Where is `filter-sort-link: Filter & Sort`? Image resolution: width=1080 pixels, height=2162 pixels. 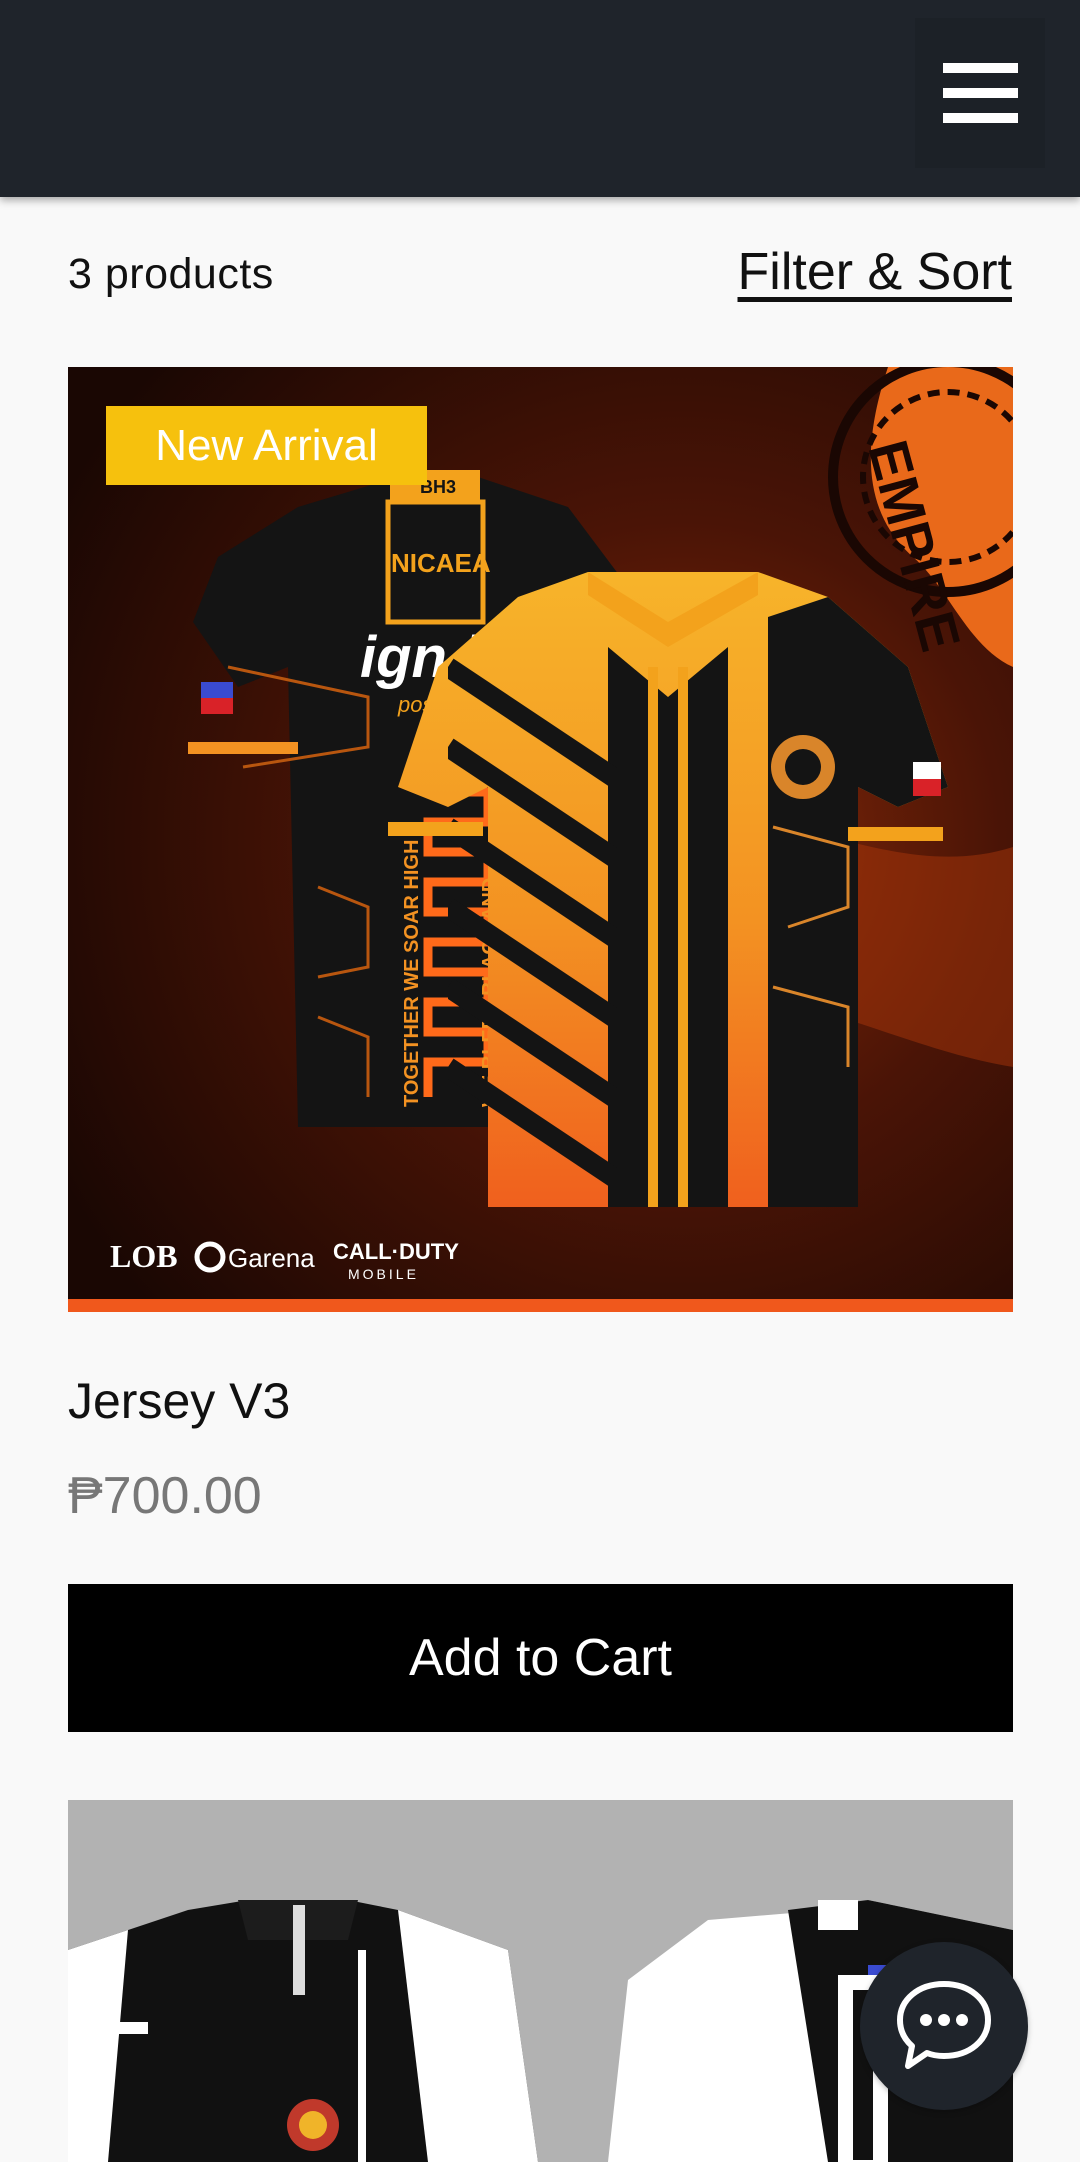
filter-sort-link: Filter & Sort is located at coordinates (875, 272).